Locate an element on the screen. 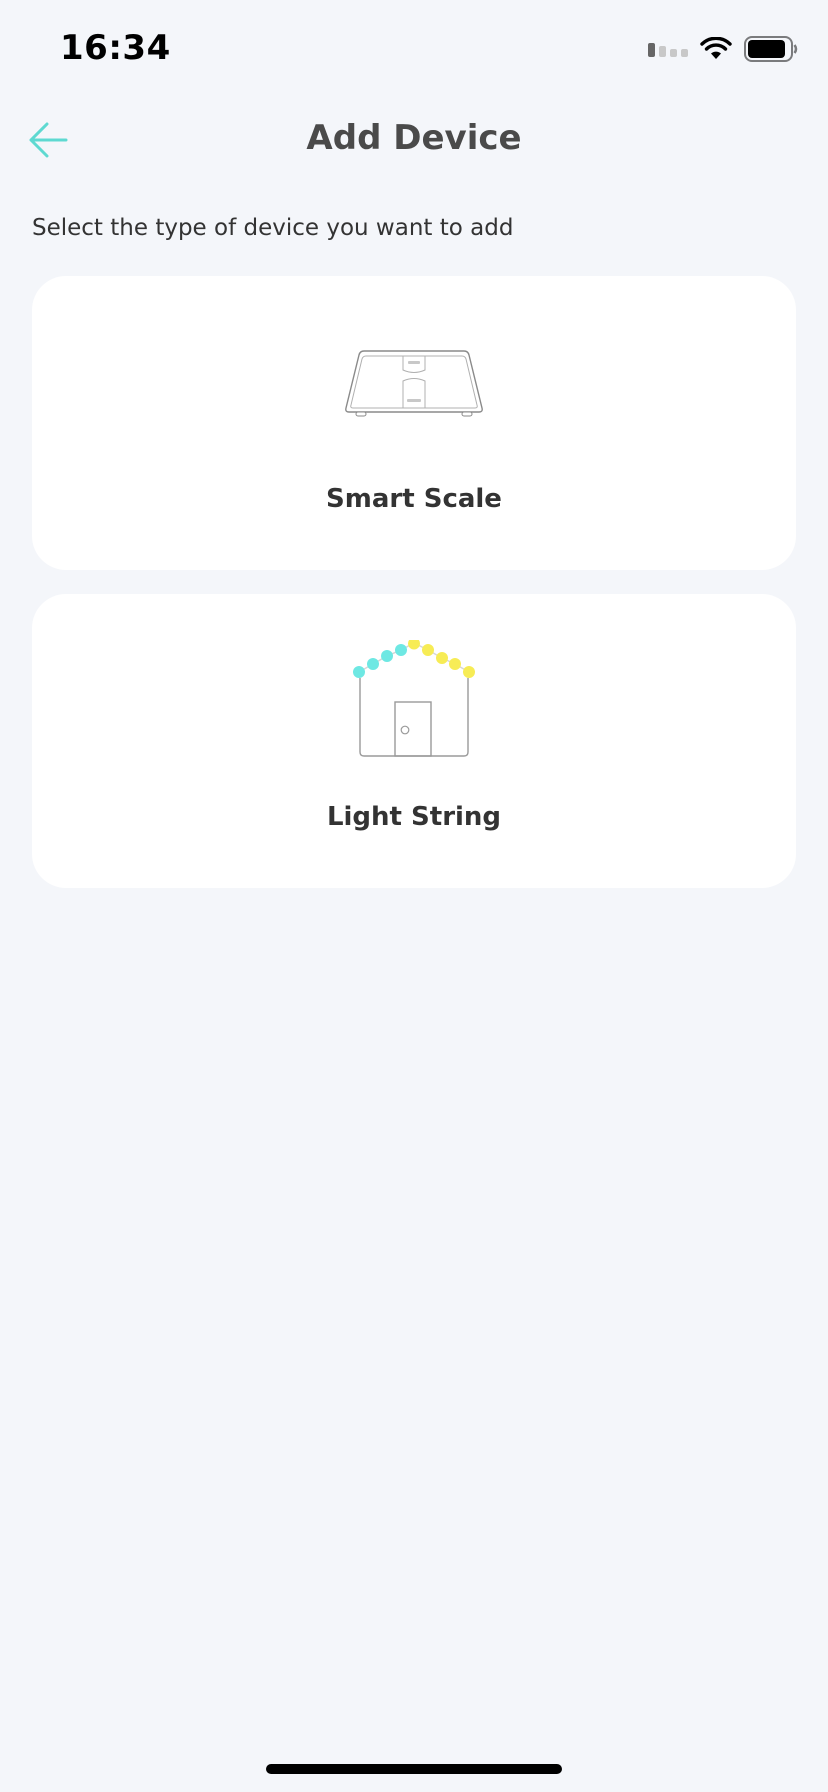 Image resolution: width=828 pixels, height=1792 pixels. device-label: Light String is located at coordinates (414, 817).